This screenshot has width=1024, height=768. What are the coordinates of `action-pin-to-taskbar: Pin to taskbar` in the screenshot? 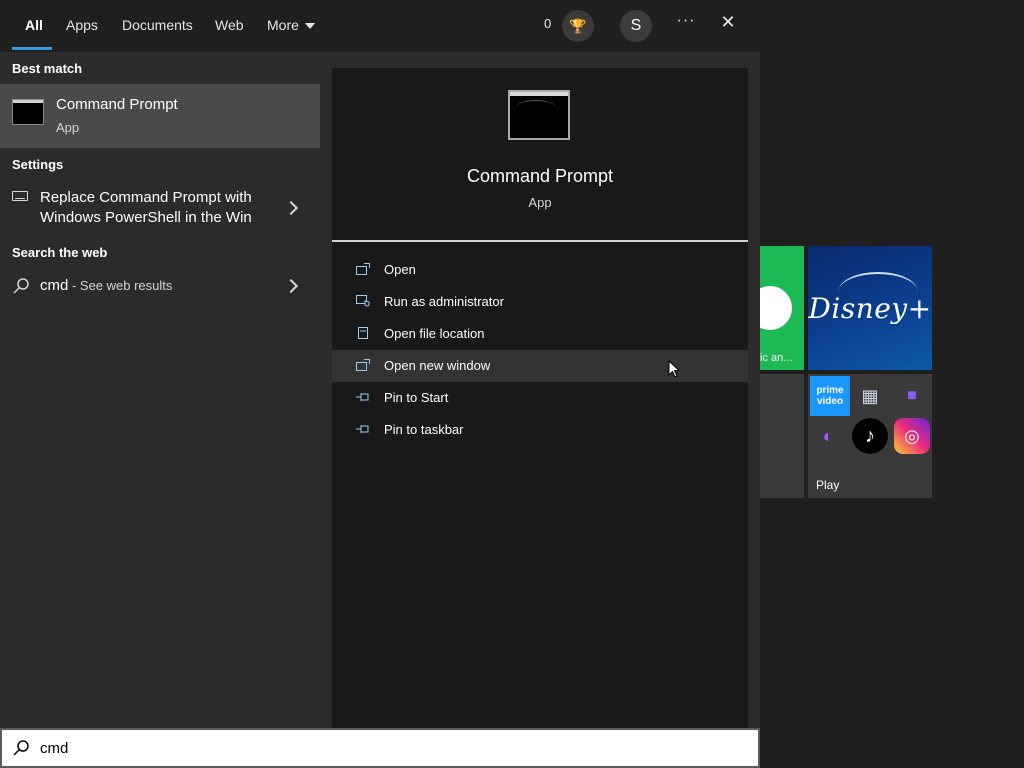 It's located at (540, 430).